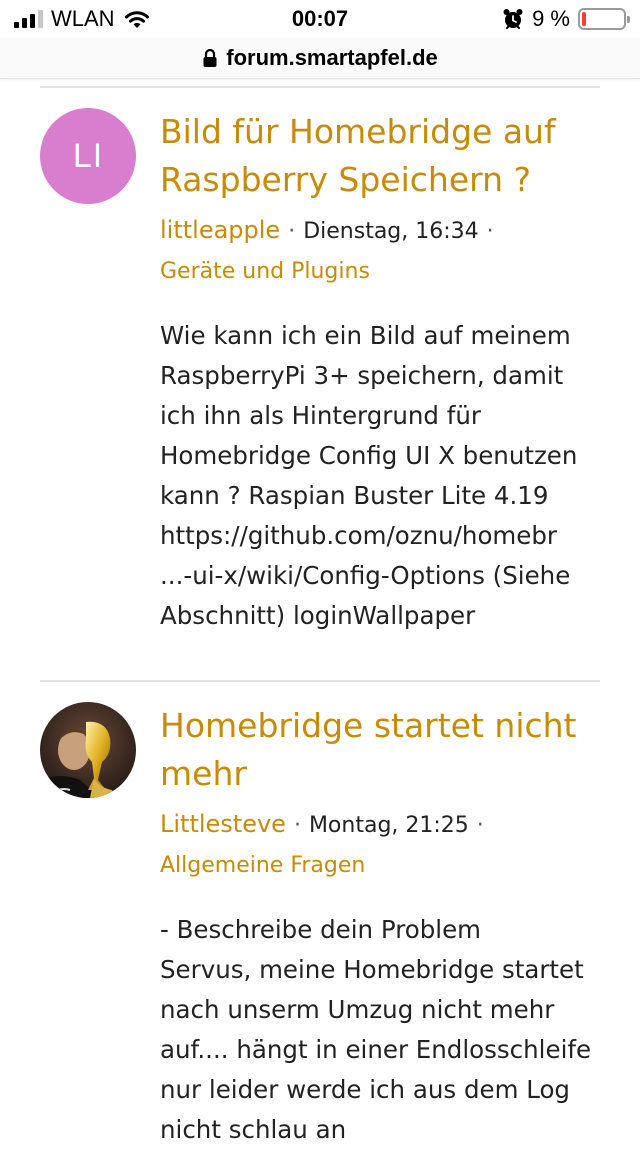 The height and width of the screenshot is (1150, 640). I want to click on user-photo-avatar, so click(88, 750).